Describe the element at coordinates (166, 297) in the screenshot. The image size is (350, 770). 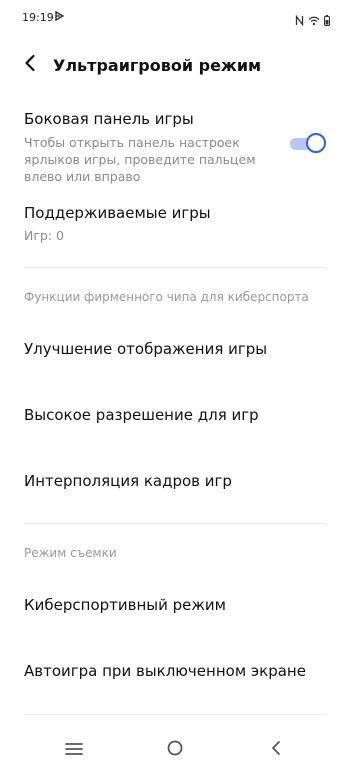
I see `chip-section-label: Функции фирменного чипа для киберспорта` at that location.